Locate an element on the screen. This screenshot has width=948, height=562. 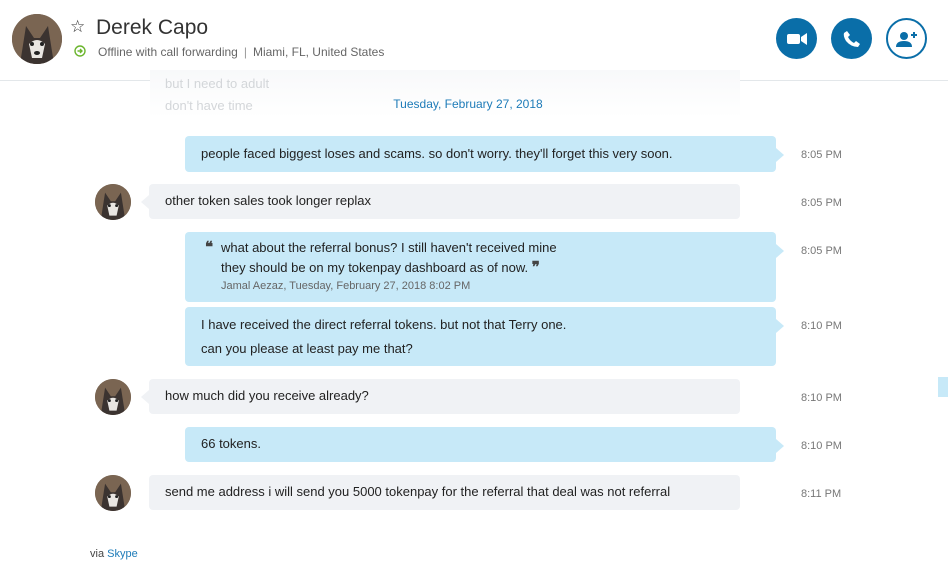
close-quote-icon: ❞ is located at coordinates (535, 267).